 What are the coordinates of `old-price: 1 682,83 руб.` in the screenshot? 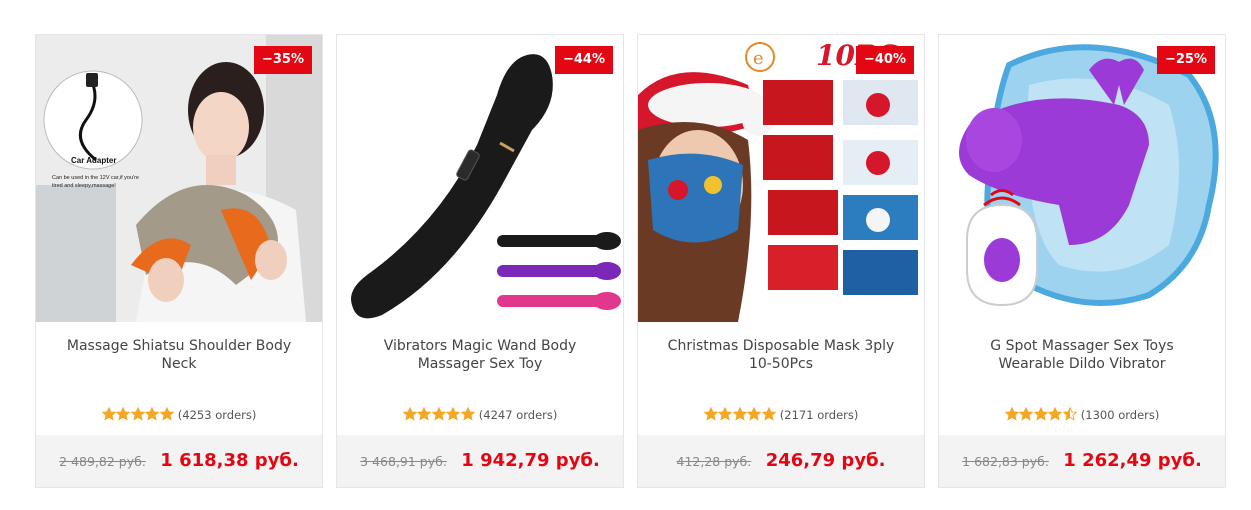 It's located at (1005, 461).